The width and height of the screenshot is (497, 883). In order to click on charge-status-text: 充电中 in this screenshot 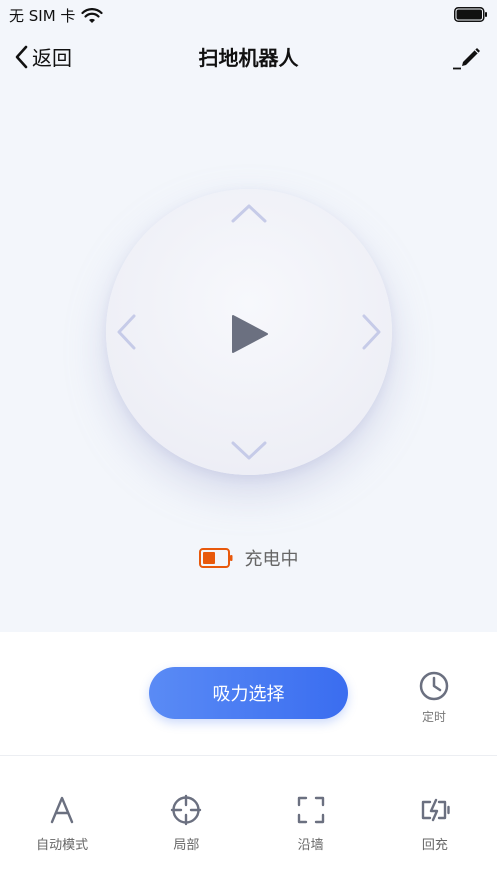, I will do `click(271, 559)`.